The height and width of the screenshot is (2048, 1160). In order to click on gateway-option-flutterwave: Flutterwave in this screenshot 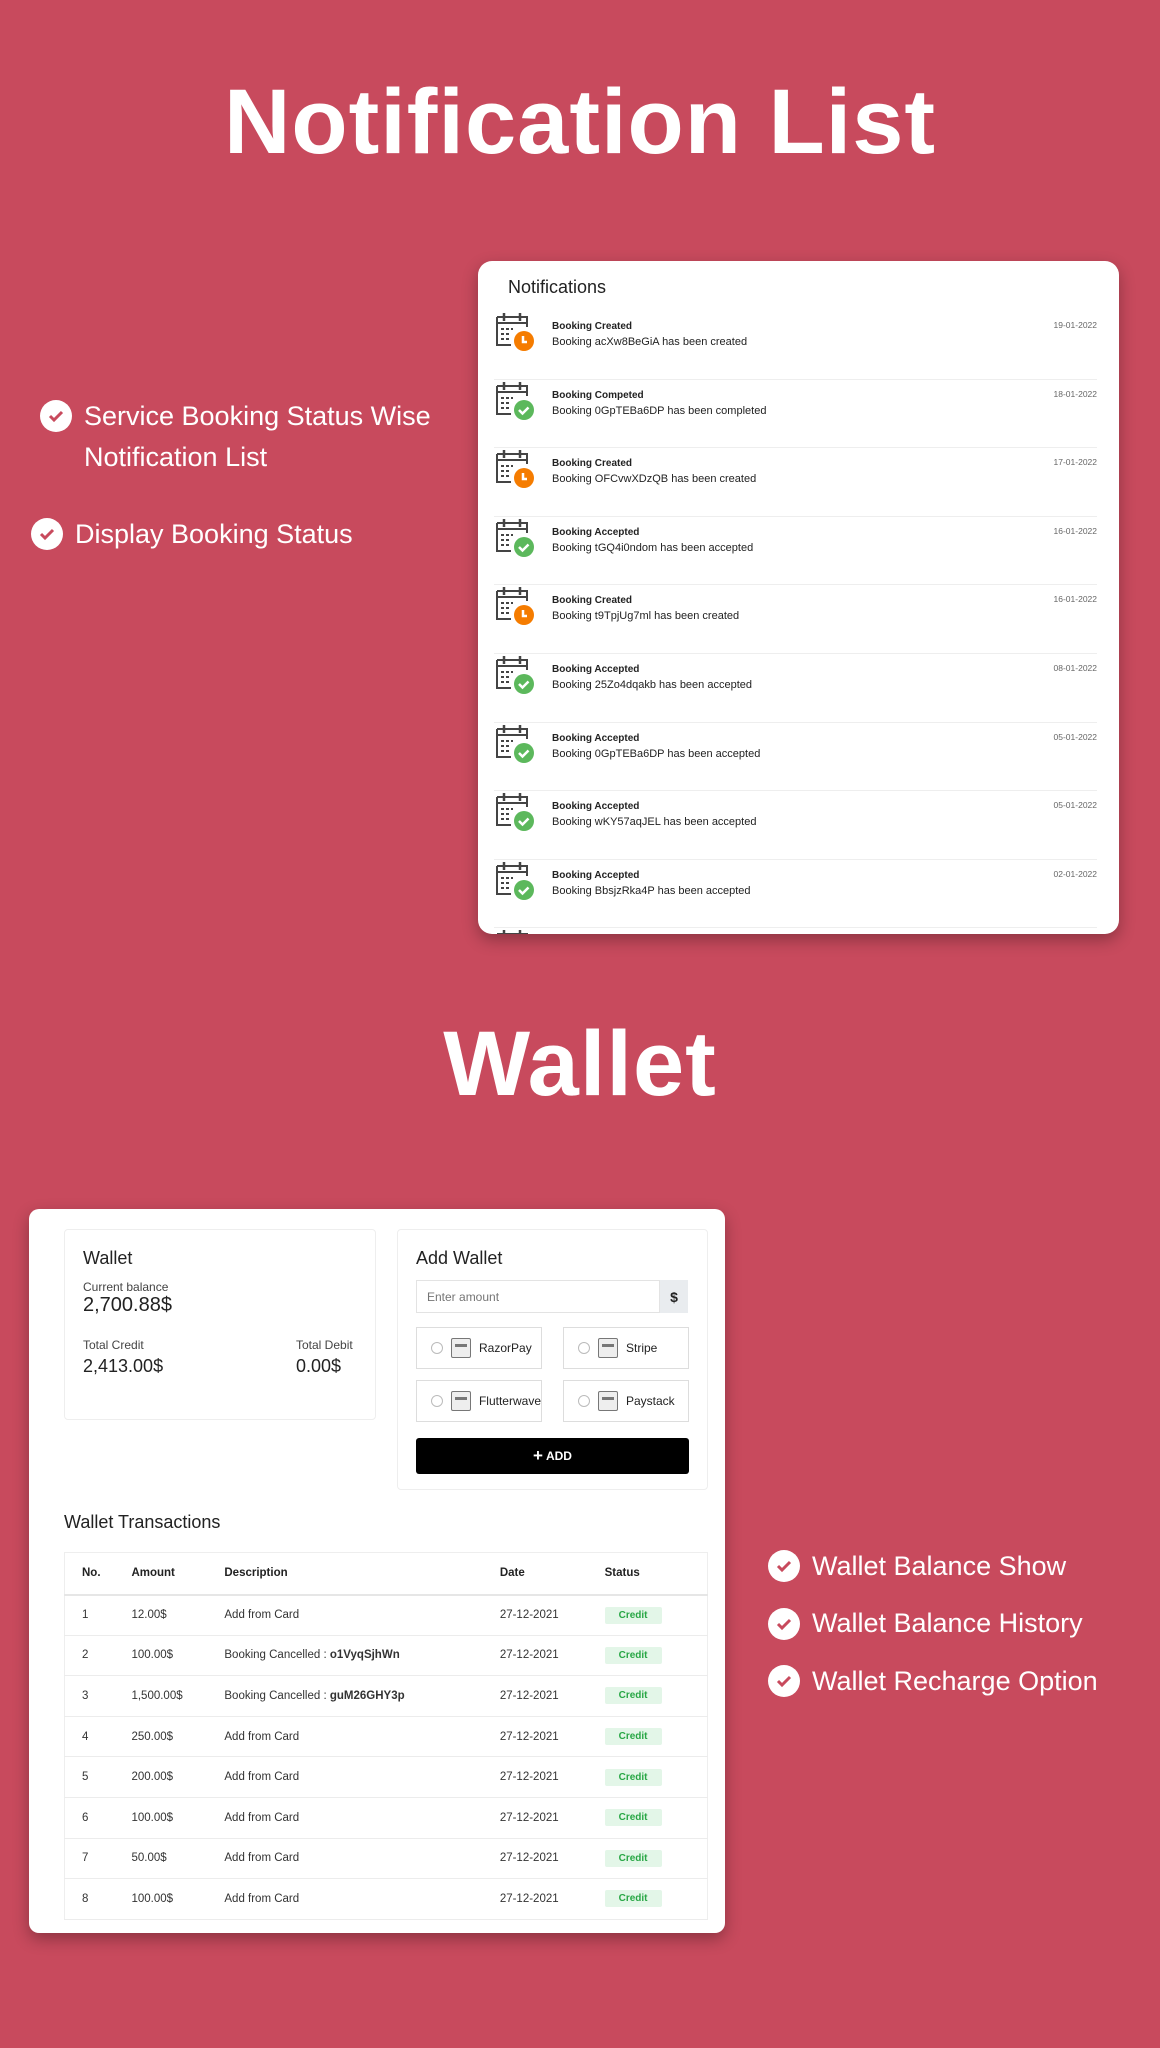, I will do `click(479, 1401)`.